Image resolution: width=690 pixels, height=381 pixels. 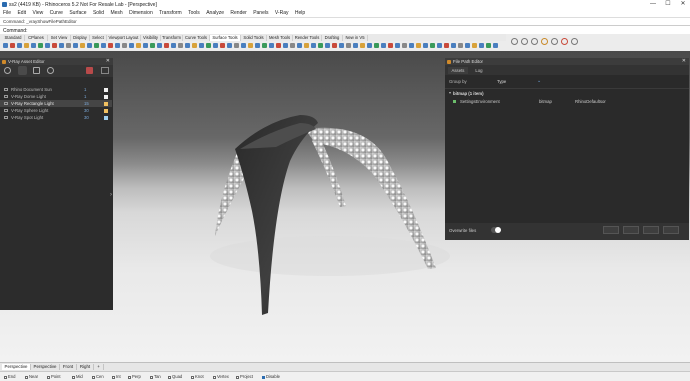 What do you see at coordinates (141, 13) in the screenshot?
I see `menu-dimension: Dimension` at bounding box center [141, 13].